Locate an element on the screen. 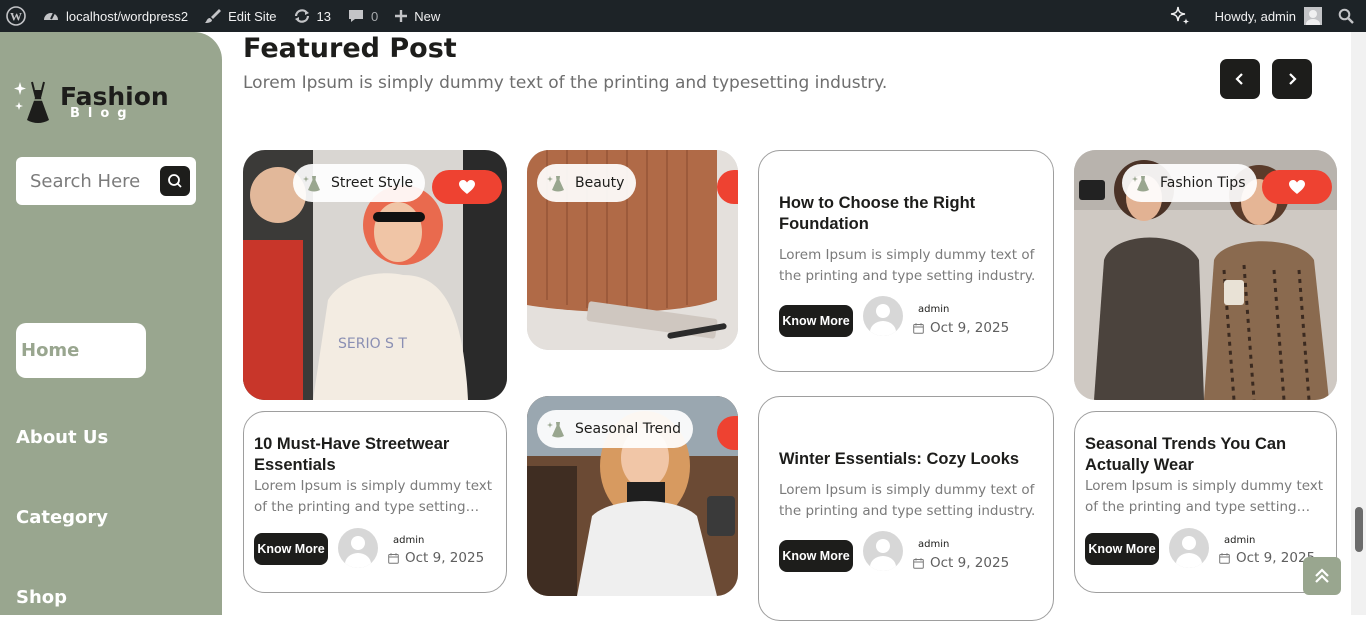  howdy-label: Howdy, admin is located at coordinates (1255, 16).